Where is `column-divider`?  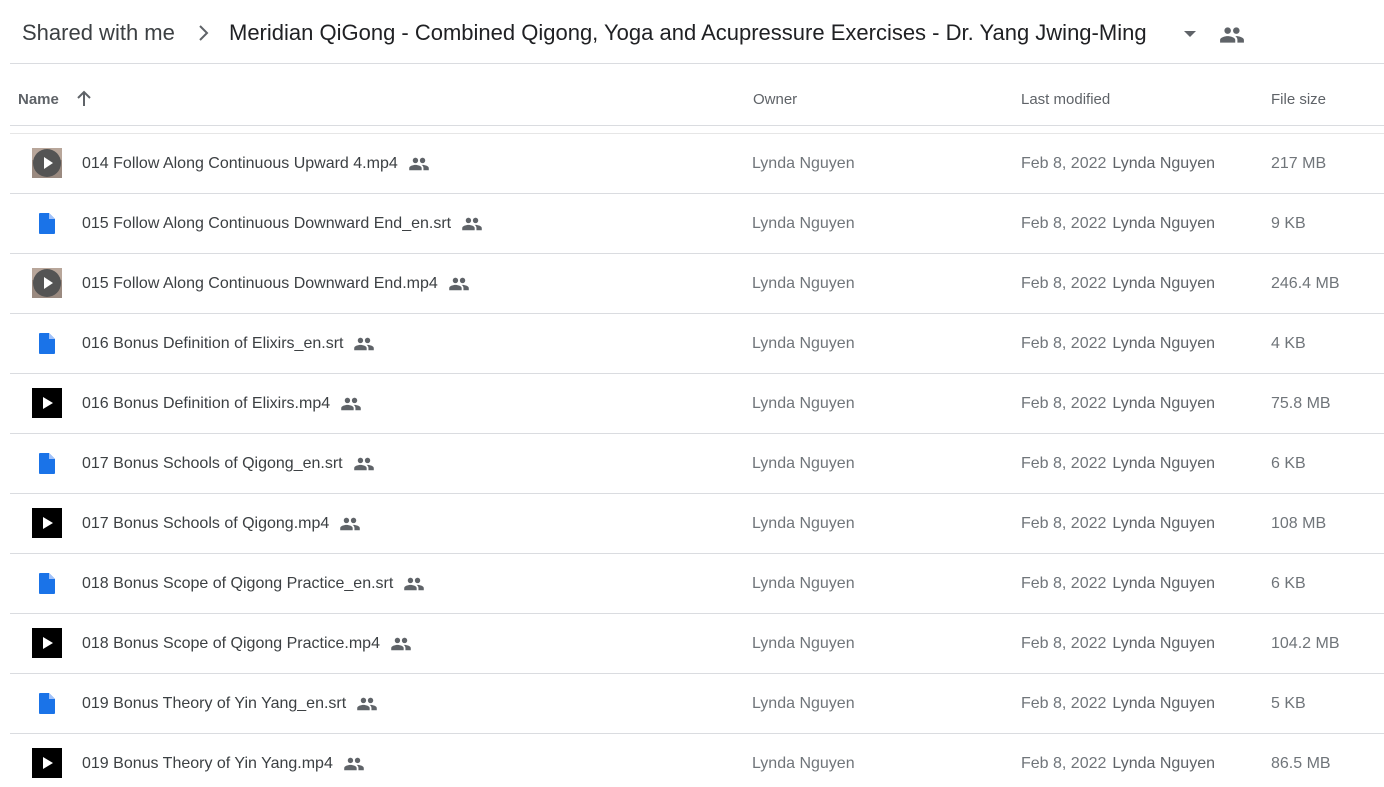
column-divider is located at coordinates (697, 125).